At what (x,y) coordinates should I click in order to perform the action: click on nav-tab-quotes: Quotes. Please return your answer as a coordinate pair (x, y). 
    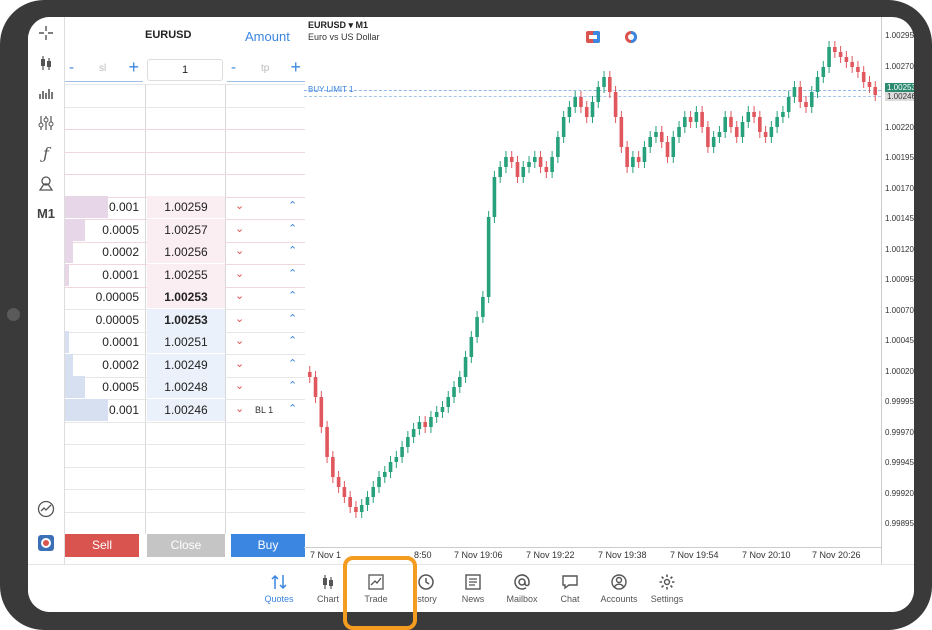
    Looking at the image, I should click on (279, 591).